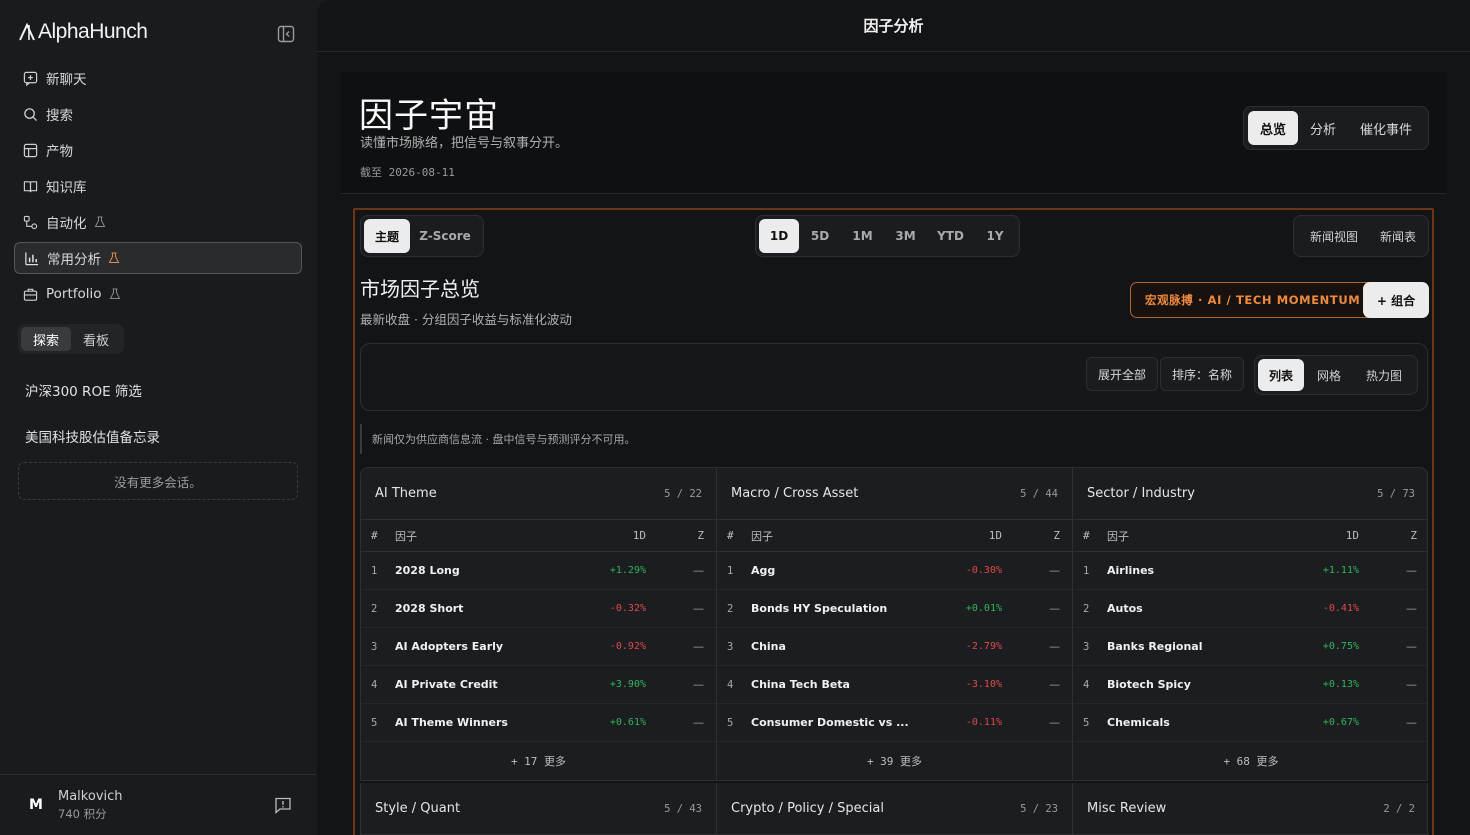  Describe the element at coordinates (158, 258) in the screenshot. I see `sidebar-item-common-analysis: 常用分析` at that location.